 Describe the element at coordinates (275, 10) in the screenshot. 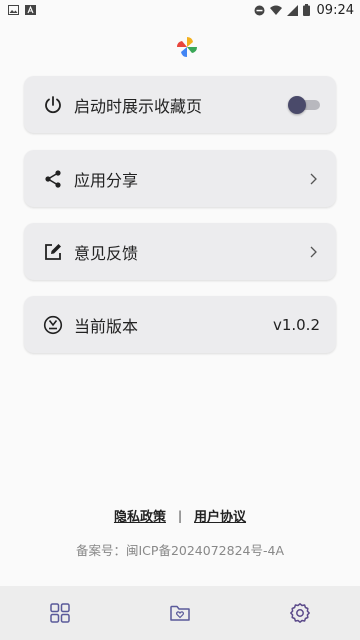

I see `wifi-icon` at that location.